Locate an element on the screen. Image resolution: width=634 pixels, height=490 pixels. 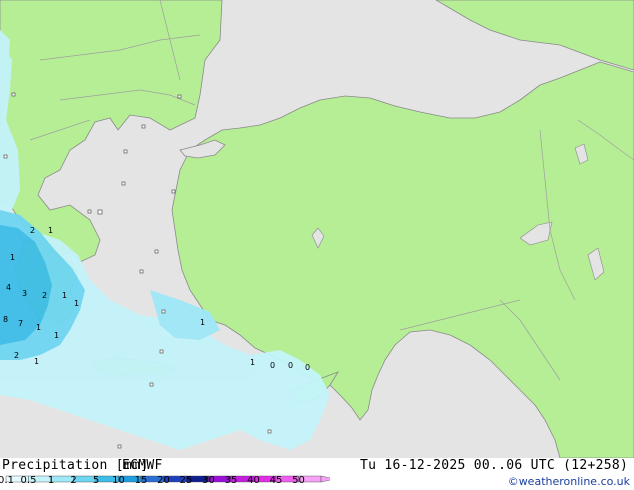
scale-tick-label: 45 is located at coordinates (276, 480).